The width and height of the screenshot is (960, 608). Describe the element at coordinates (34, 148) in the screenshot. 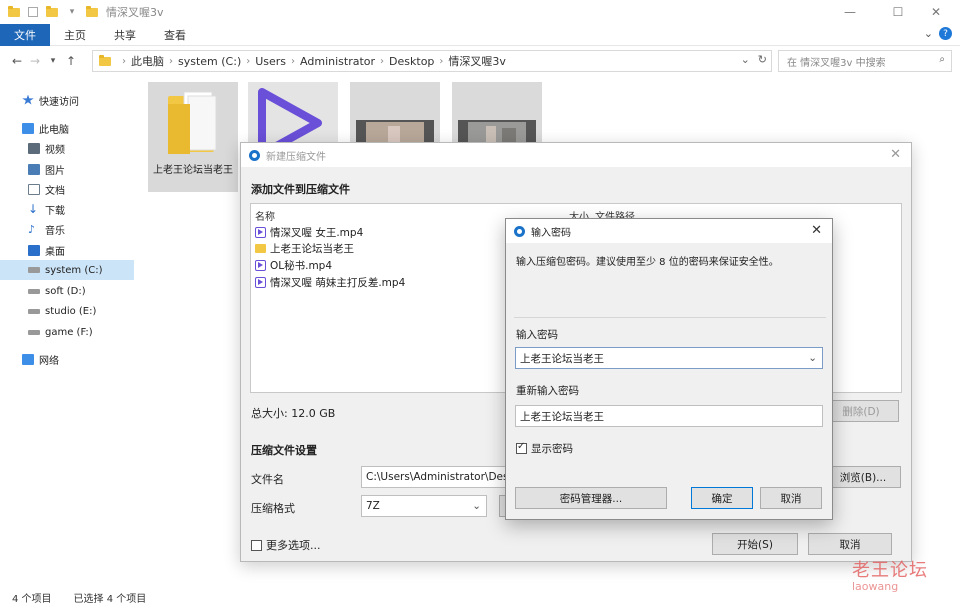

I see `video-icon` at that location.